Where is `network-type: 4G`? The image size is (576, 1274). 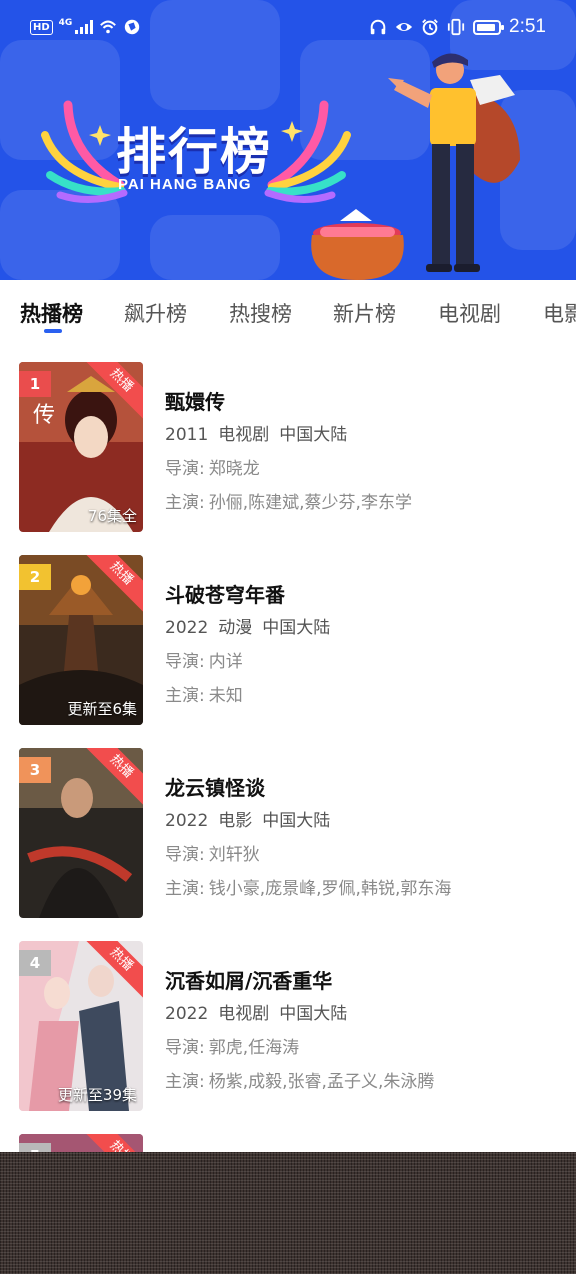 network-type: 4G is located at coordinates (65, 23).